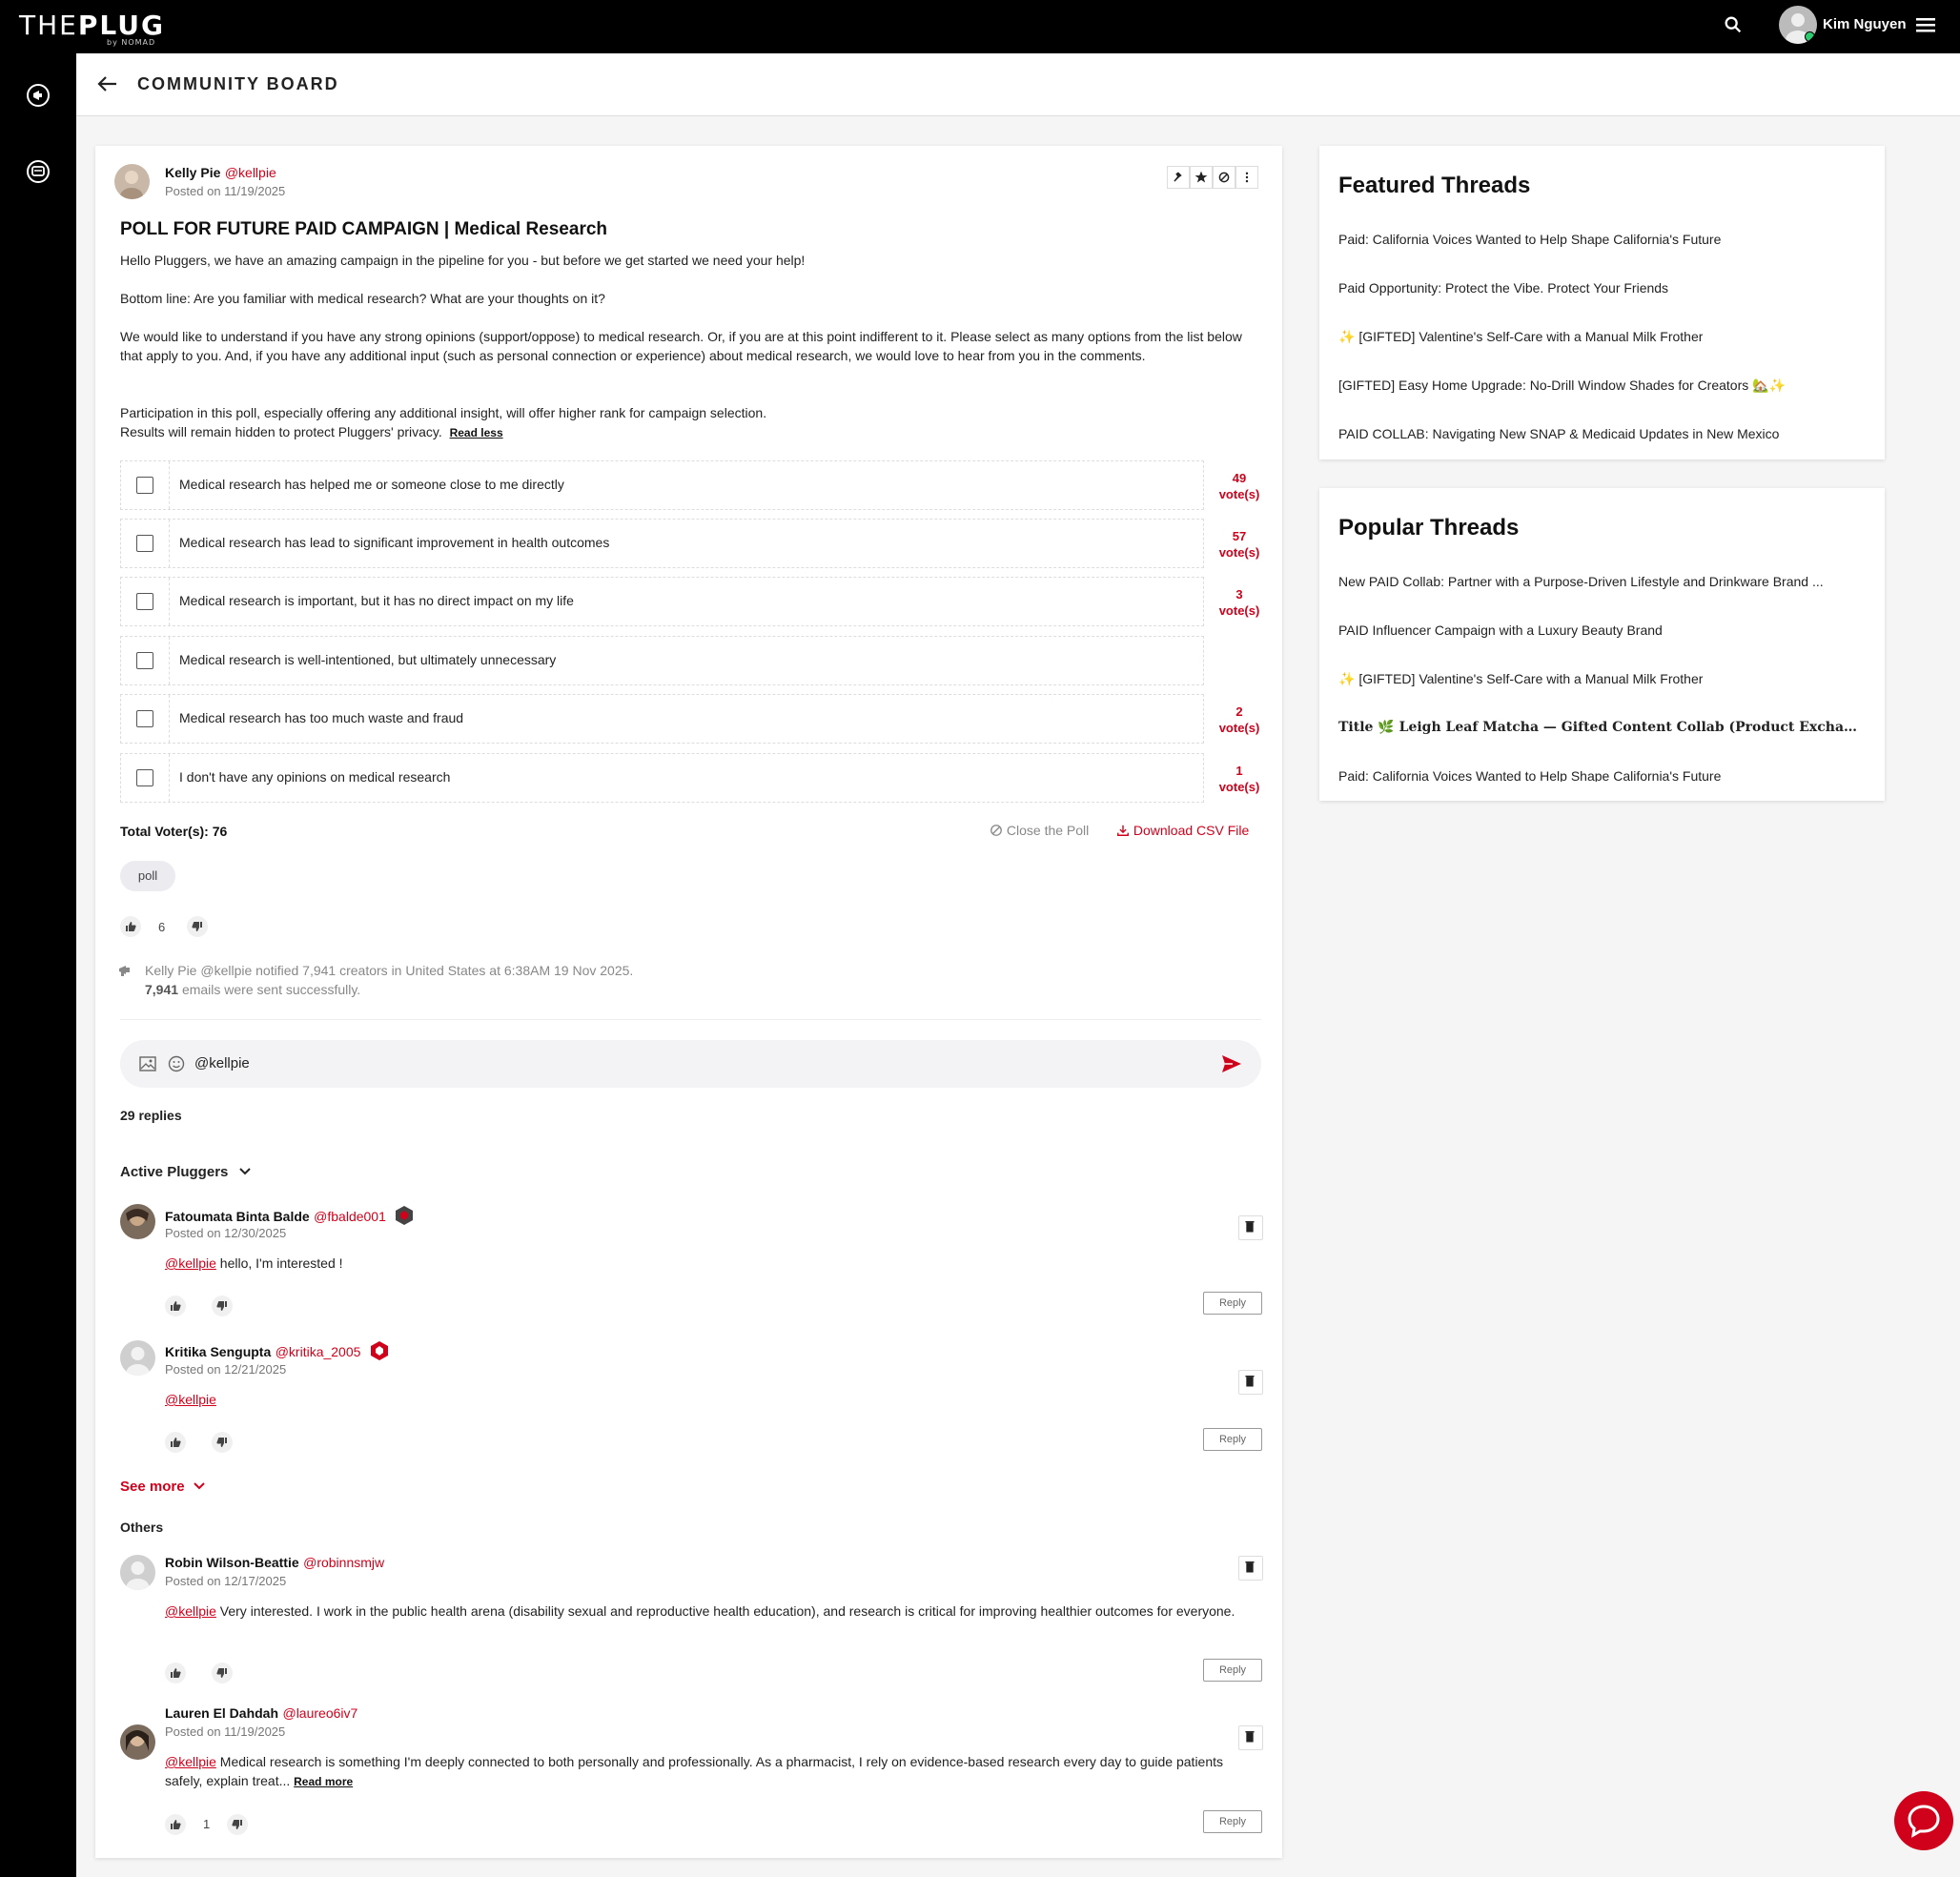 Image resolution: width=1960 pixels, height=1877 pixels. Describe the element at coordinates (222, 1063) in the screenshot. I see `comment-input: @kellpie` at that location.